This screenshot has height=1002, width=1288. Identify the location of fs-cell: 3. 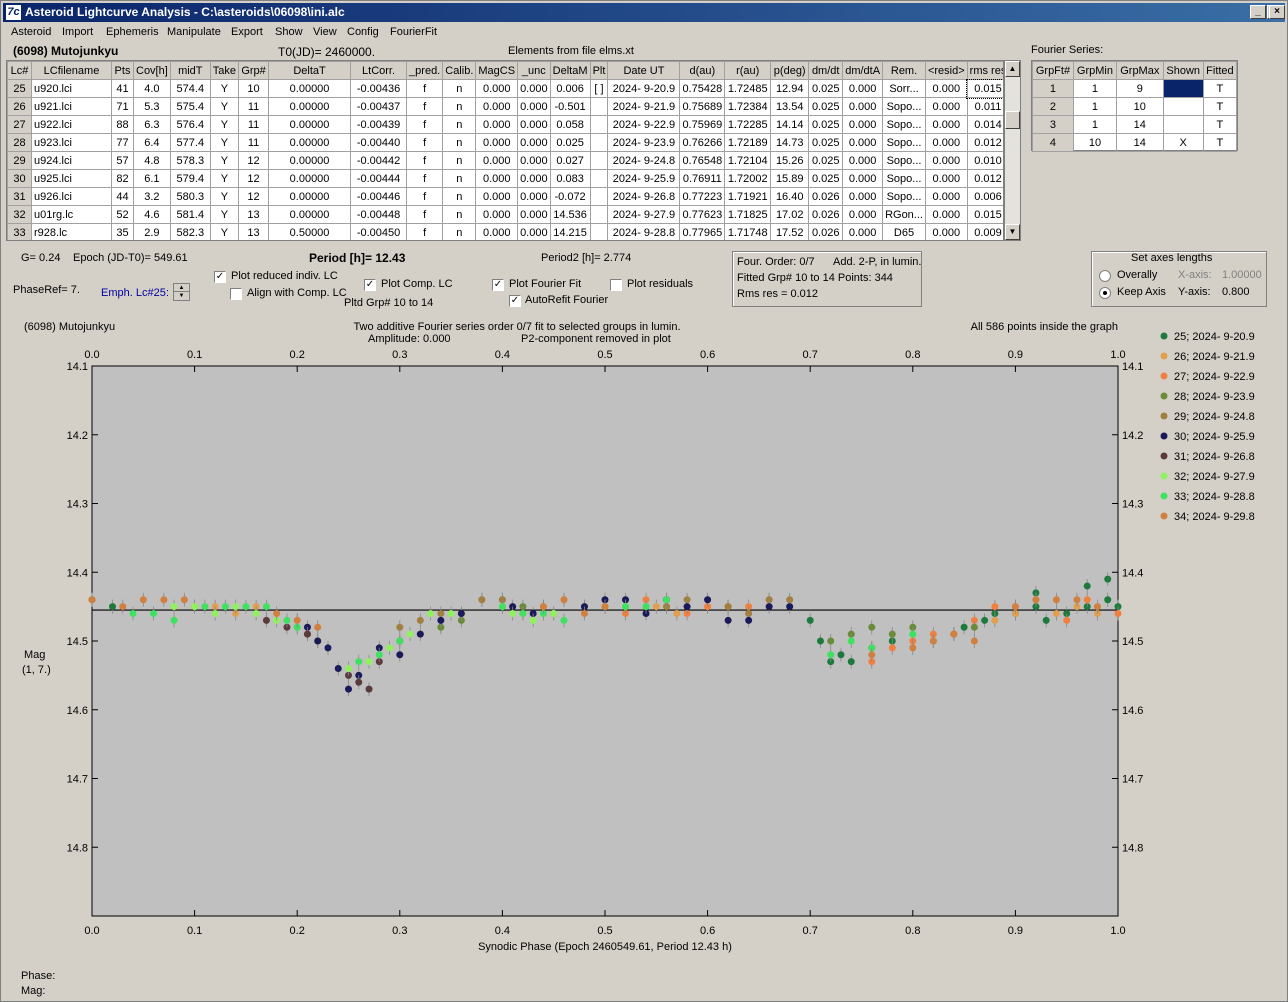
(1053, 124).